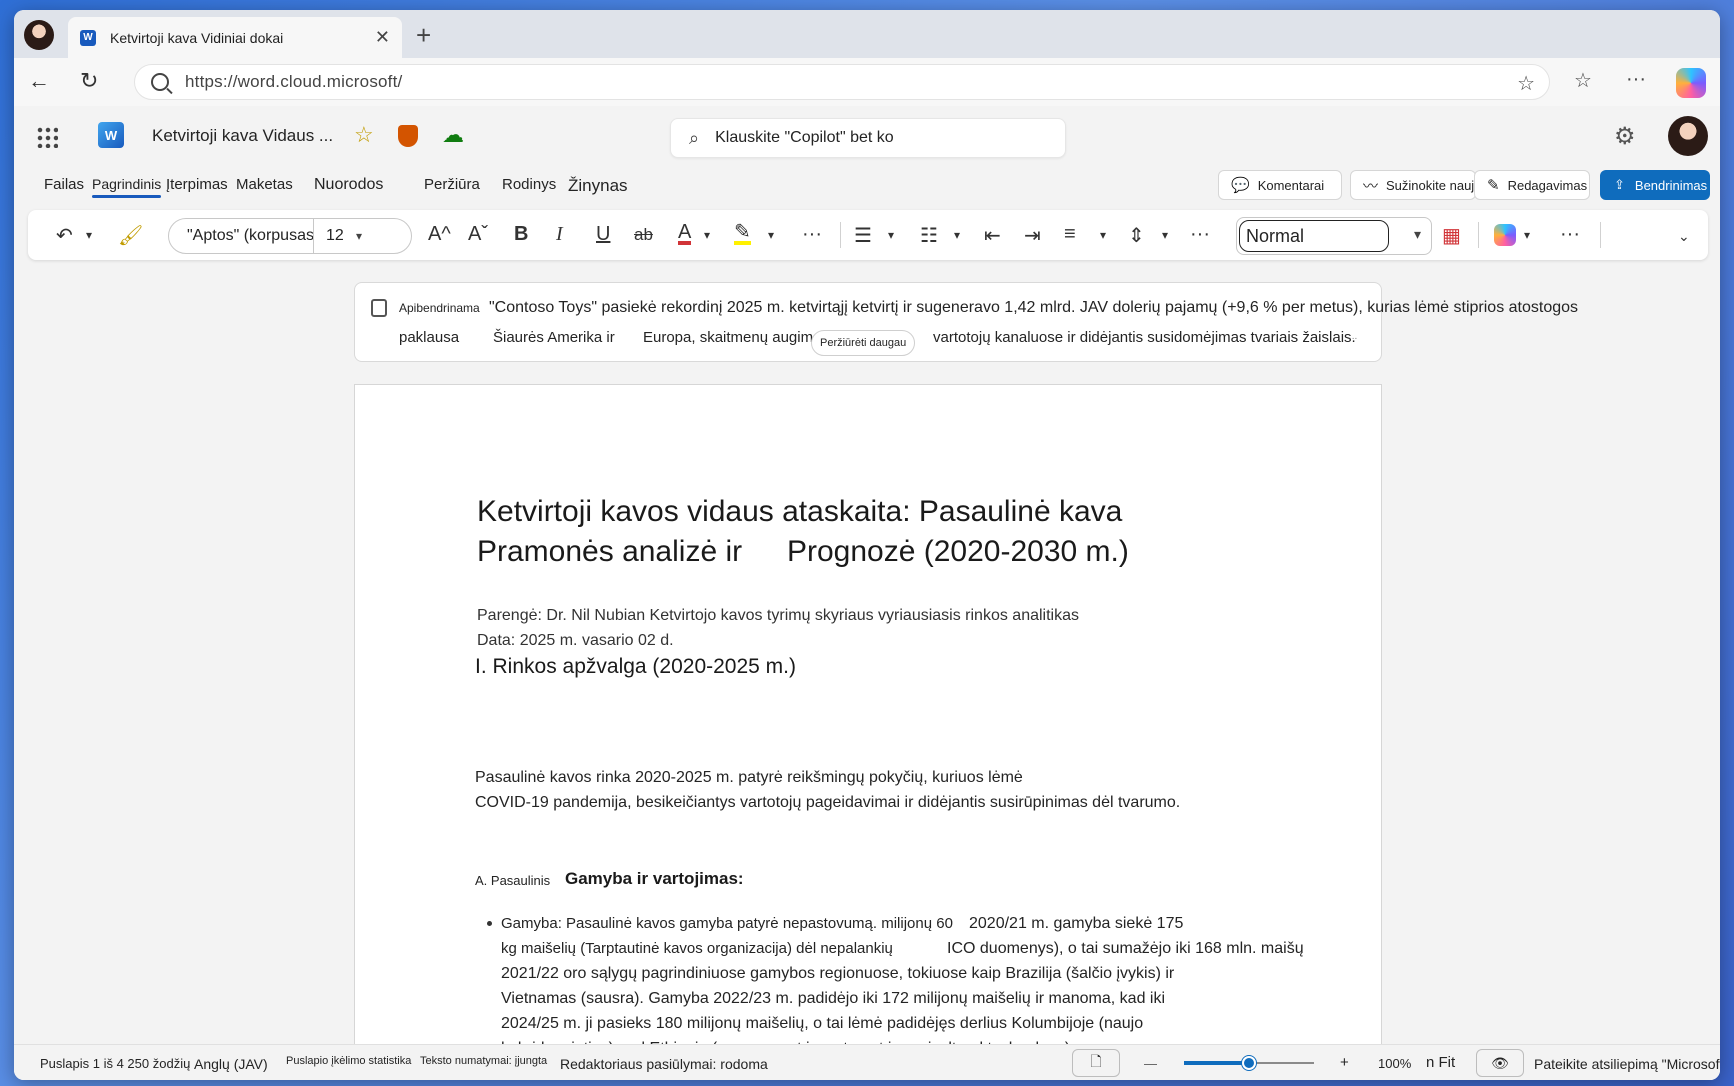 The image size is (1734, 1086). What do you see at coordinates (1344, 1062) in the screenshot?
I see `zoom-in-button: +` at bounding box center [1344, 1062].